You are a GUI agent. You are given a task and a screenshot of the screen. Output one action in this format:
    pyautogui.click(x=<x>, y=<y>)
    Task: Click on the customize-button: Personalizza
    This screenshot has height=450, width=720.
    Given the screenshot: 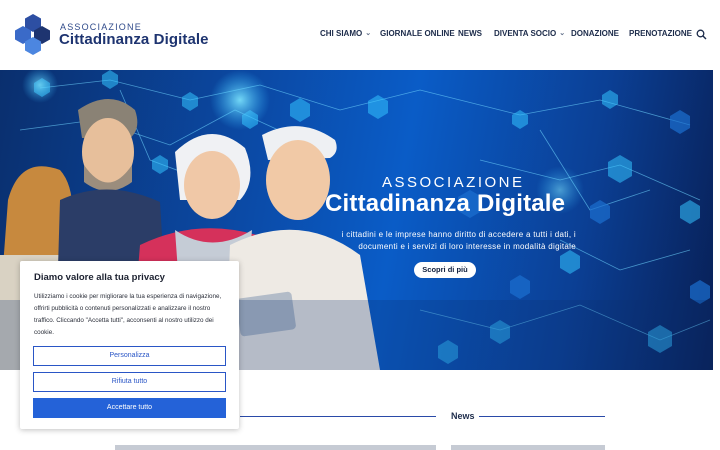 What is the action you would take?
    pyautogui.click(x=129, y=356)
    